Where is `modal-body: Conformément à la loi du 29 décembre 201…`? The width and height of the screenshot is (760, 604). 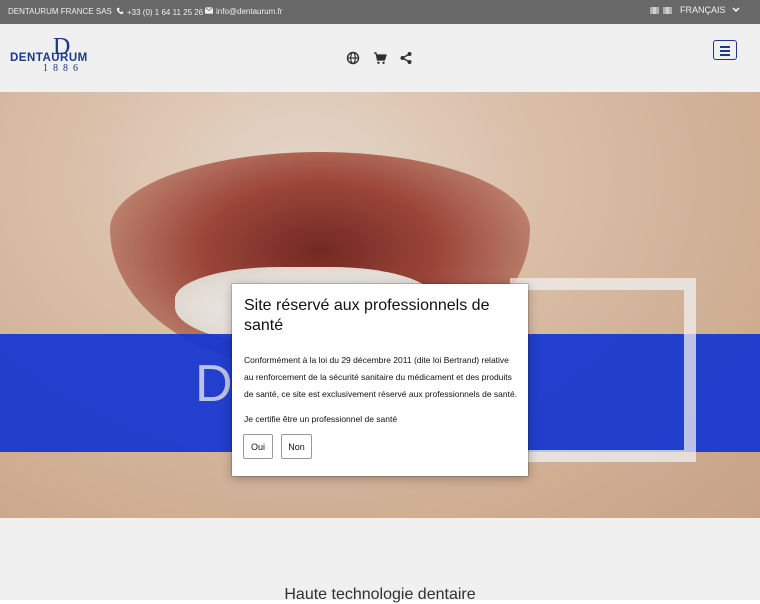
modal-body: Conformément à la loi du 29 décembre 201… is located at coordinates (381, 377).